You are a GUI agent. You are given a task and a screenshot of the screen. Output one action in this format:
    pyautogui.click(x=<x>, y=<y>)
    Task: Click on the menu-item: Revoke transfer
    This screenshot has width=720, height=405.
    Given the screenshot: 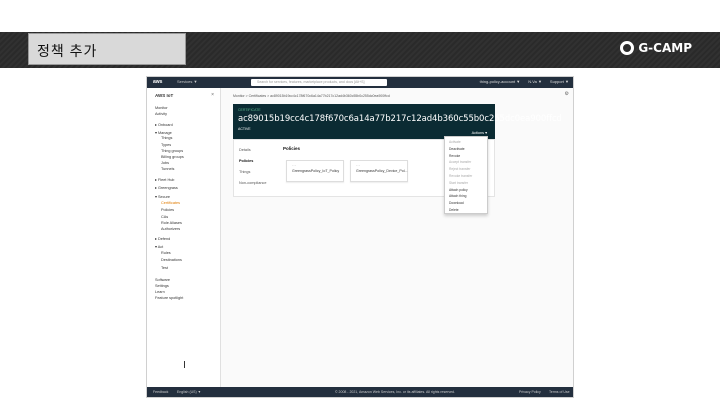 What is the action you would take?
    pyautogui.click(x=460, y=176)
    